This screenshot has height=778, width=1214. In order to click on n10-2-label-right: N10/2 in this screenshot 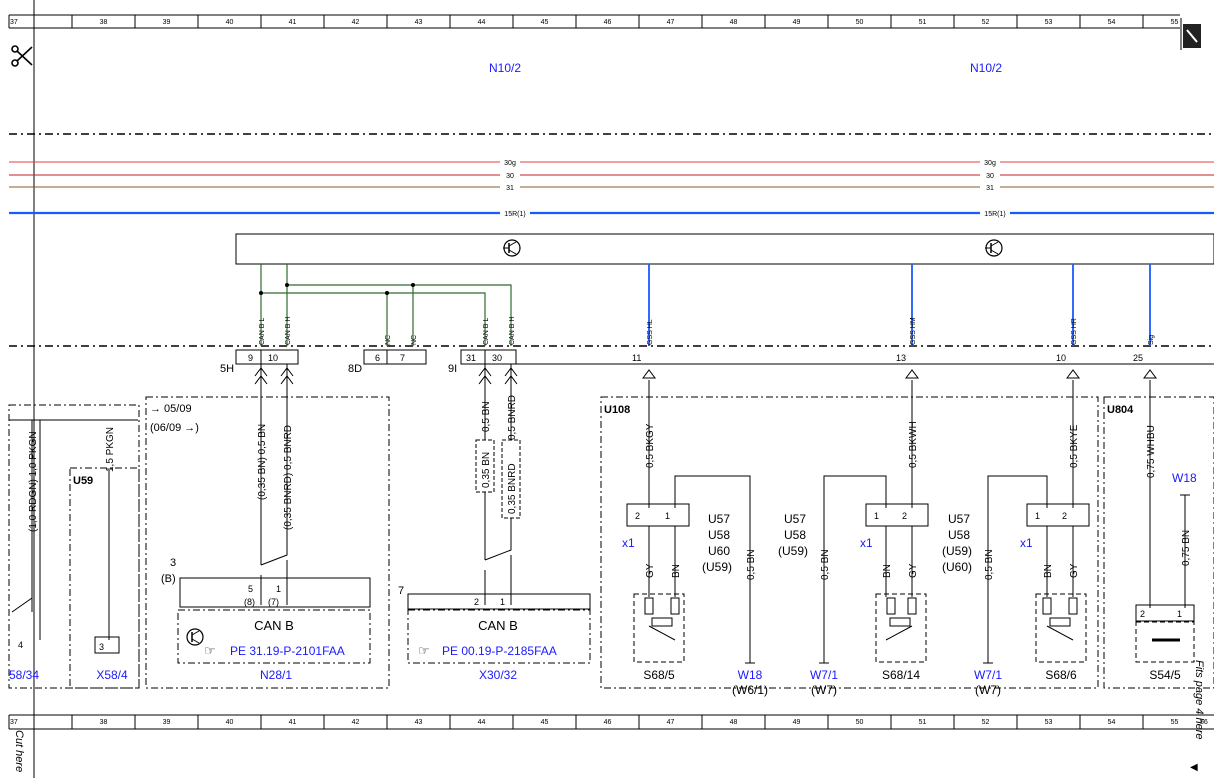, I will do `click(986, 68)`.